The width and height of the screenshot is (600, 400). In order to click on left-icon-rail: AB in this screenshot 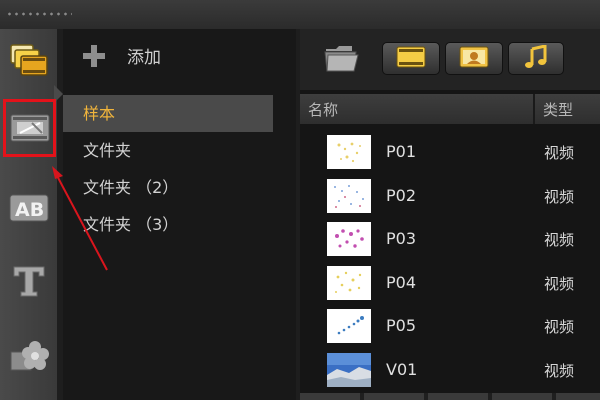, I will do `click(31, 214)`.